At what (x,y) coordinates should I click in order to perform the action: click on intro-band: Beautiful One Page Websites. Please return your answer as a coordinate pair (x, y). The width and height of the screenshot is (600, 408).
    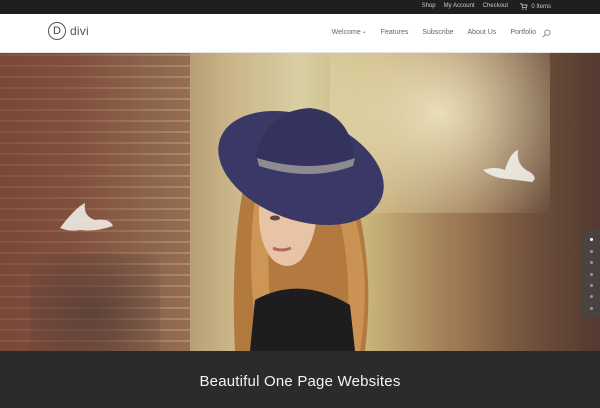
    Looking at the image, I should click on (300, 379).